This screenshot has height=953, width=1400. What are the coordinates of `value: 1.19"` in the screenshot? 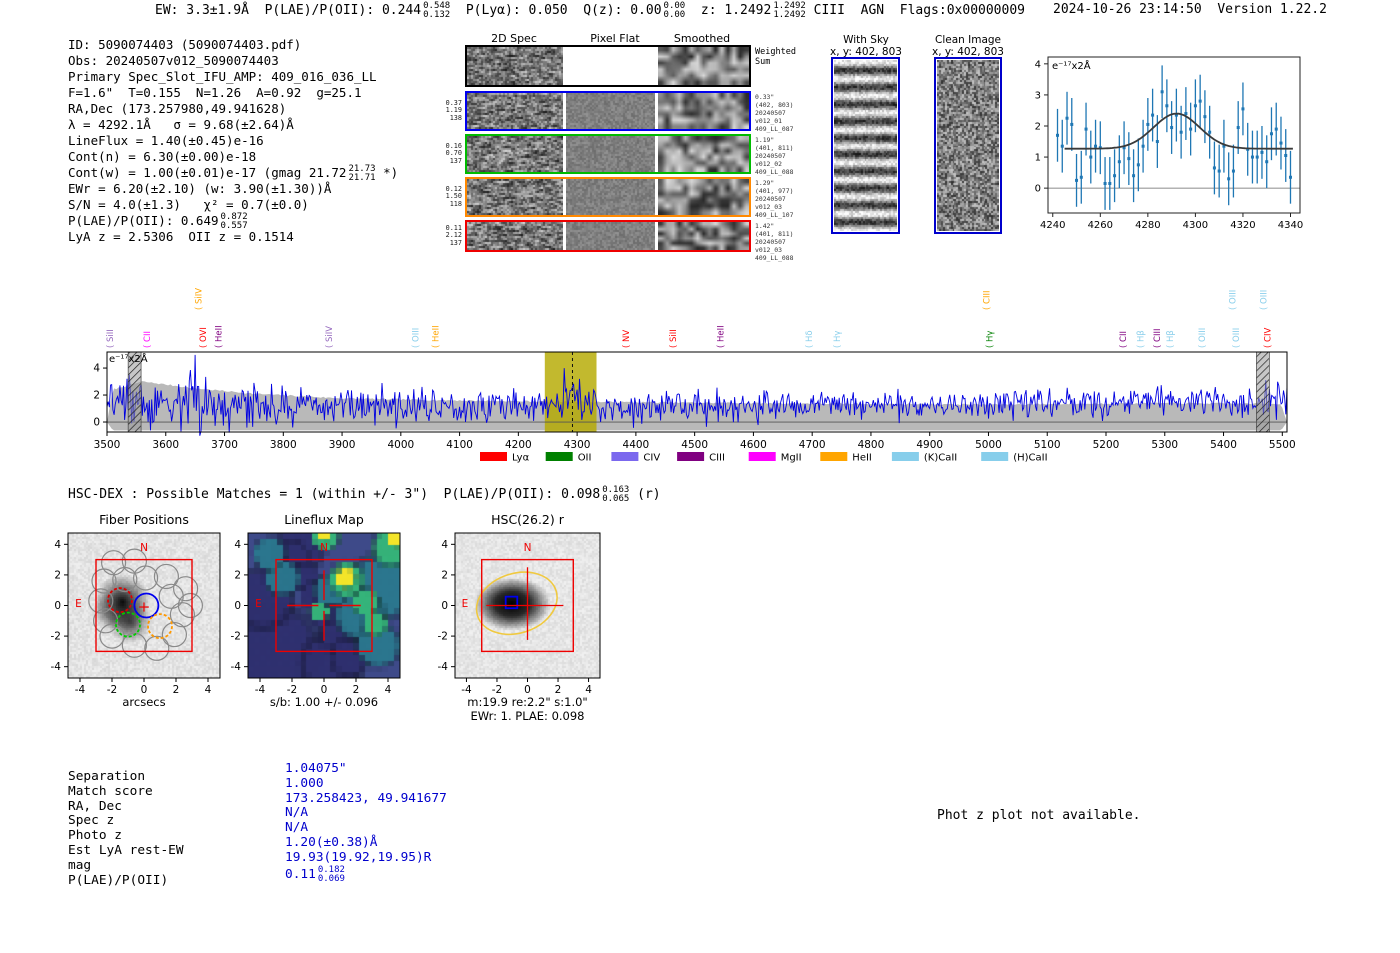 It's located at (765, 140).